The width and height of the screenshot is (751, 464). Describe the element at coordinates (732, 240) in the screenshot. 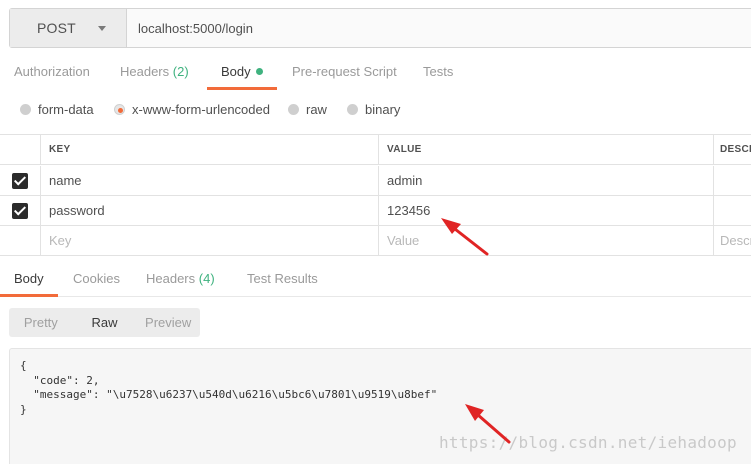

I see `description-placeholder: Descr` at that location.